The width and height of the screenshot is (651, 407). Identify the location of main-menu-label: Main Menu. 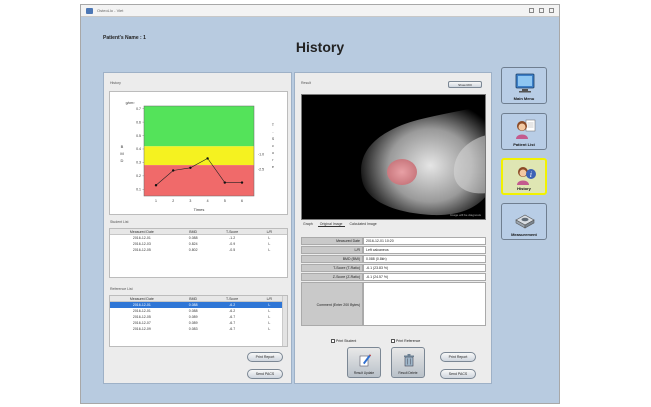
(524, 98).